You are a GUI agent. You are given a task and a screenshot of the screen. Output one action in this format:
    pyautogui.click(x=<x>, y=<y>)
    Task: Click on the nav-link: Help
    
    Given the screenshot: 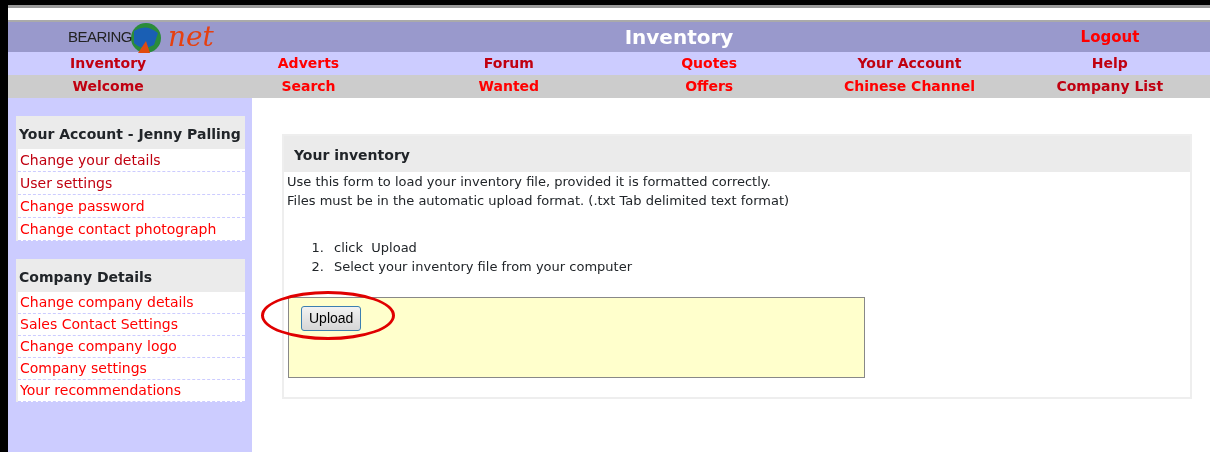 What is the action you would take?
    pyautogui.click(x=1109, y=63)
    